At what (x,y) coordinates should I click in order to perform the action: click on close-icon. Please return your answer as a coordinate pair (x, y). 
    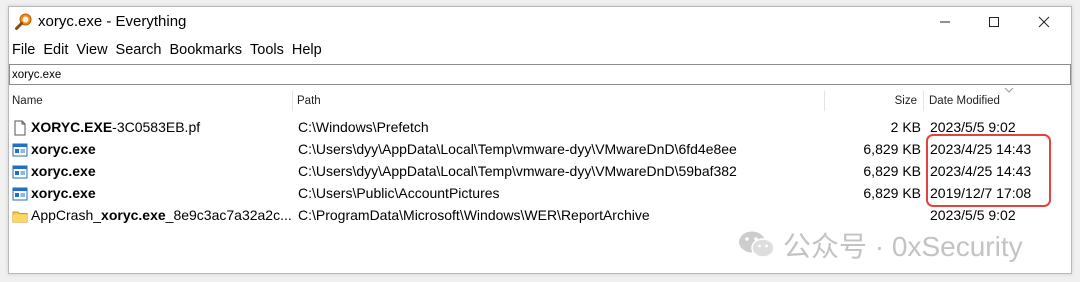
    Looking at the image, I should click on (1044, 22).